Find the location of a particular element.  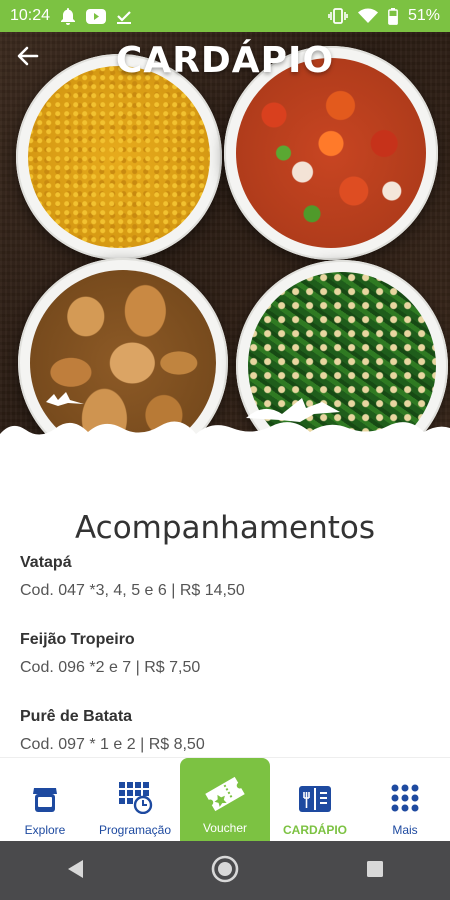

tab-explore: Explore is located at coordinates (45, 800).